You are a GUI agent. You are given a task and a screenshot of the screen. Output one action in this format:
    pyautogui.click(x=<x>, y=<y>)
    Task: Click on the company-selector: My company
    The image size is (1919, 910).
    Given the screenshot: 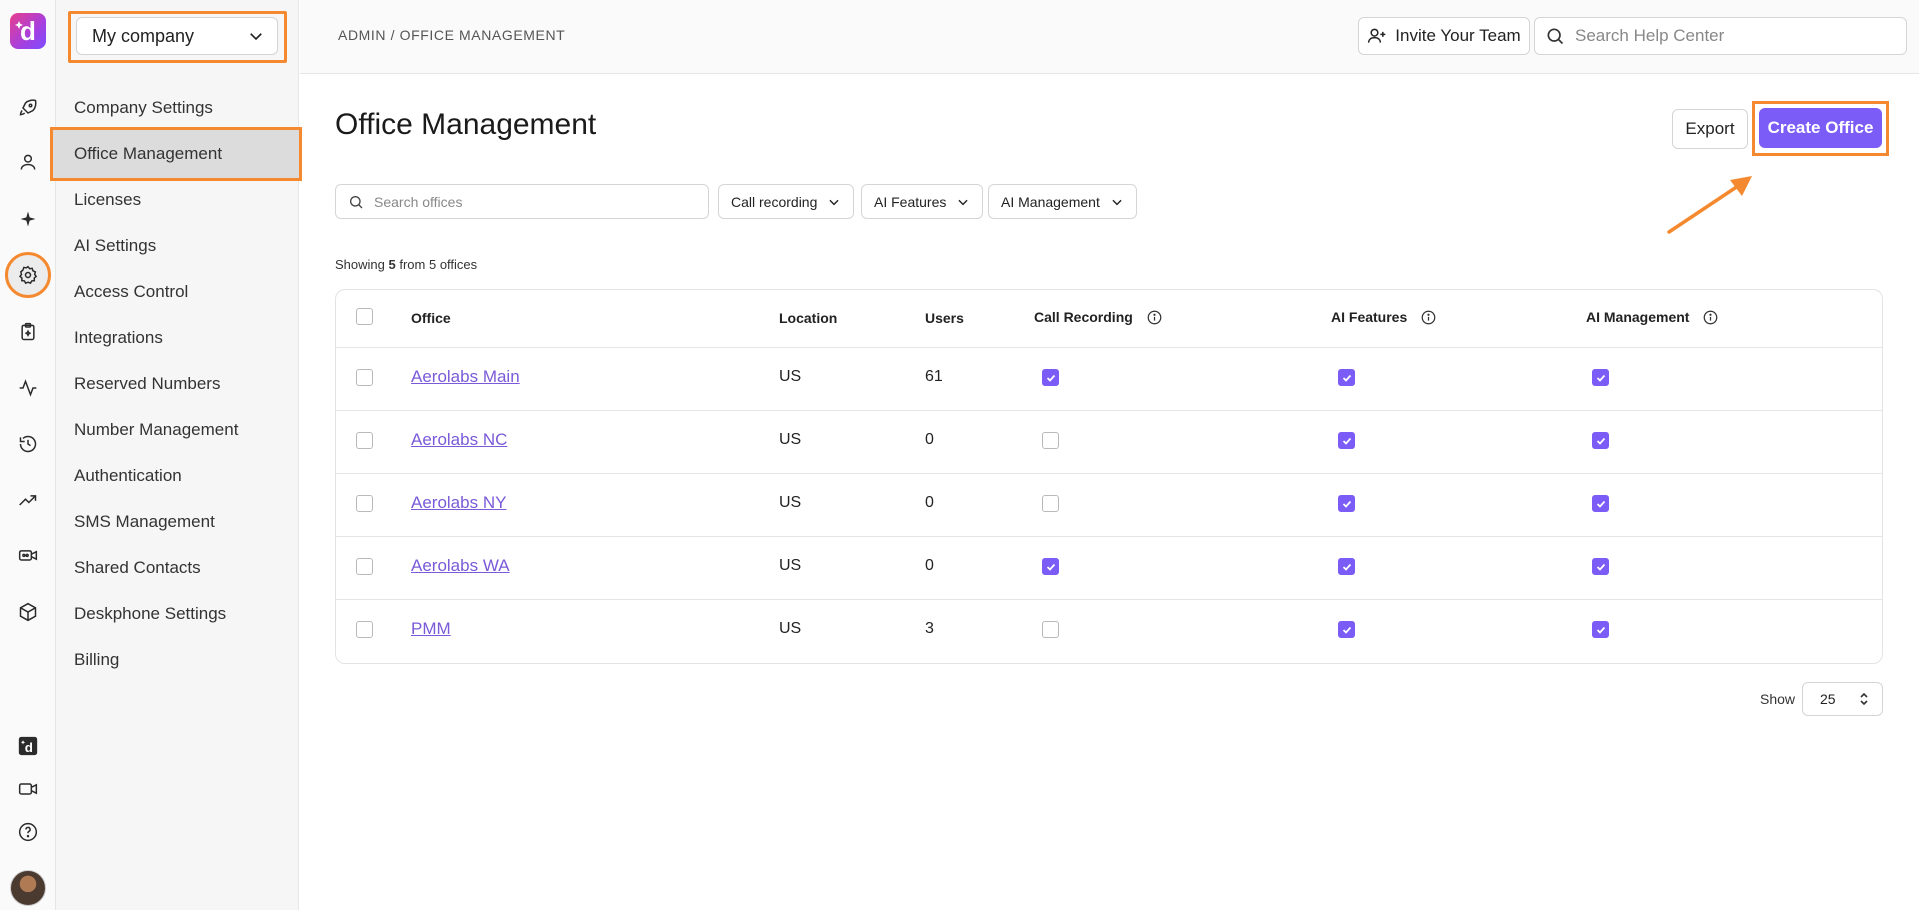 What is the action you would take?
    pyautogui.click(x=177, y=36)
    